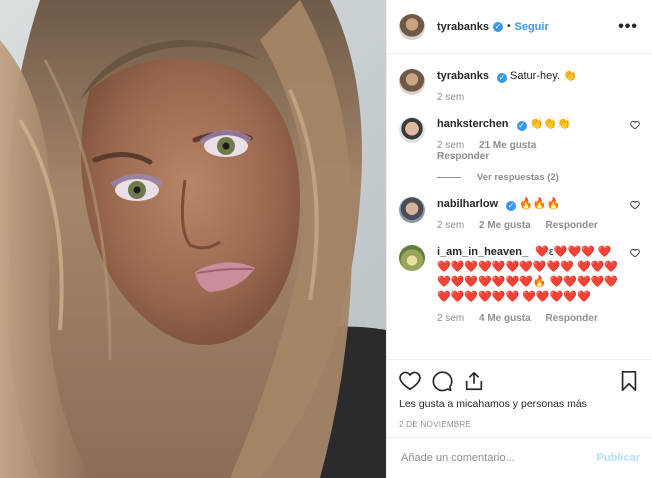 This screenshot has height=478, width=652. Describe the element at coordinates (449, 177) in the screenshot. I see `replies-divider` at that location.